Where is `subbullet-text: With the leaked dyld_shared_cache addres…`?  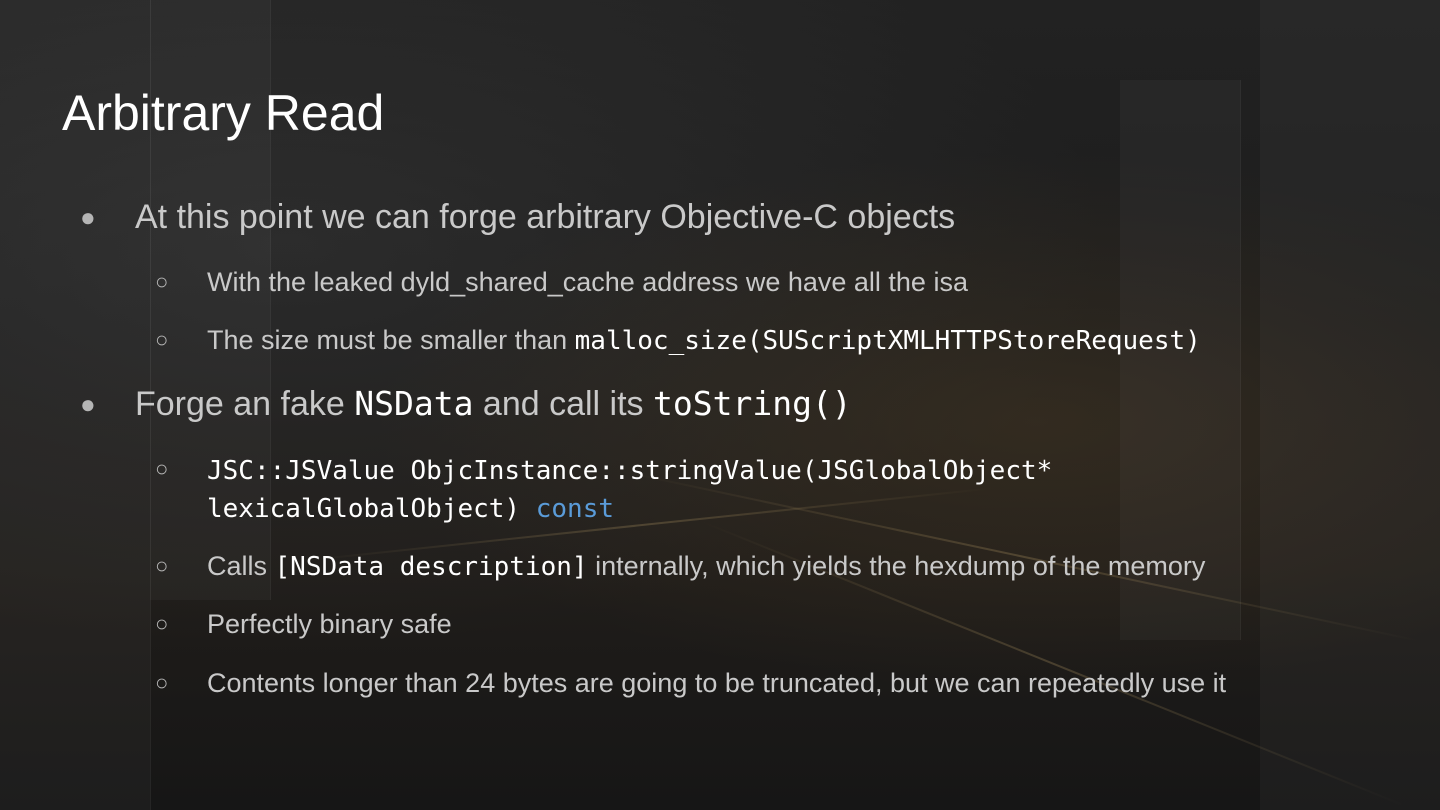 subbullet-text: With the leaked dyld_shared_cache addres… is located at coordinates (587, 282).